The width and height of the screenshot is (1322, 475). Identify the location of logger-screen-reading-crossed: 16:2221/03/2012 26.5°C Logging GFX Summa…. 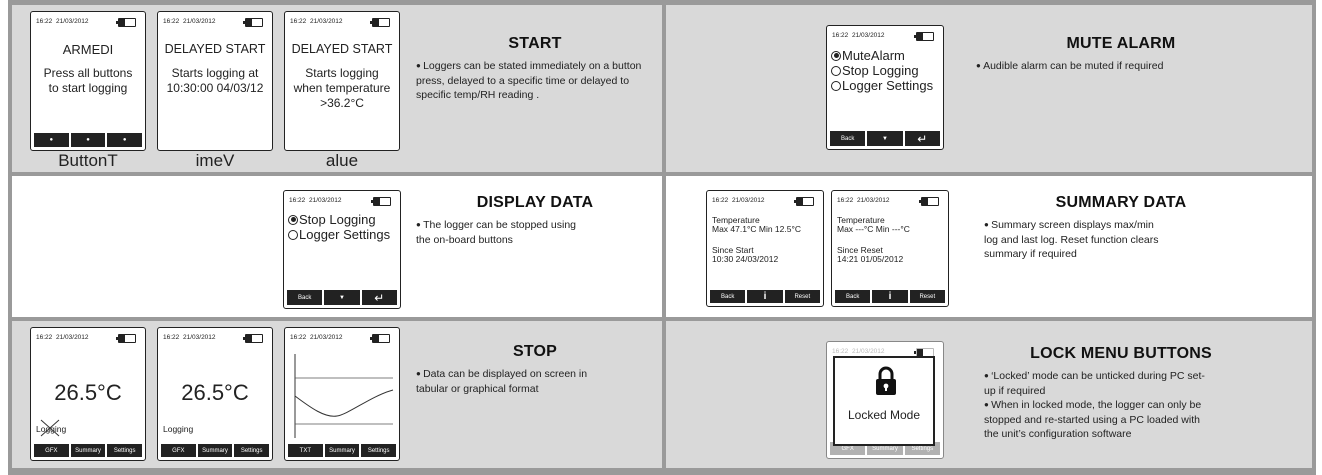
(88, 394).